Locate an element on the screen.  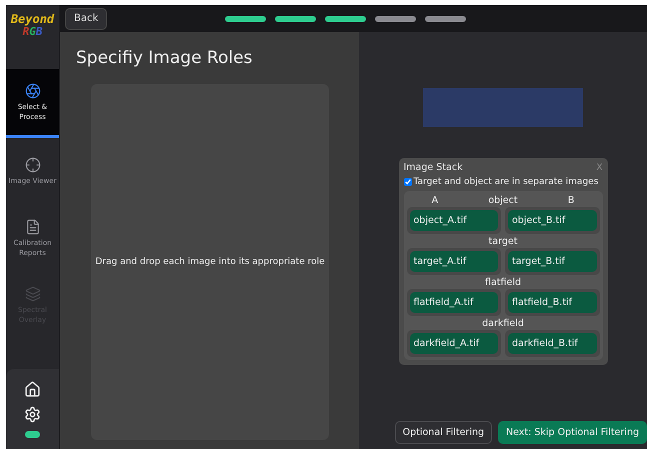
home-icon is located at coordinates (32, 389).